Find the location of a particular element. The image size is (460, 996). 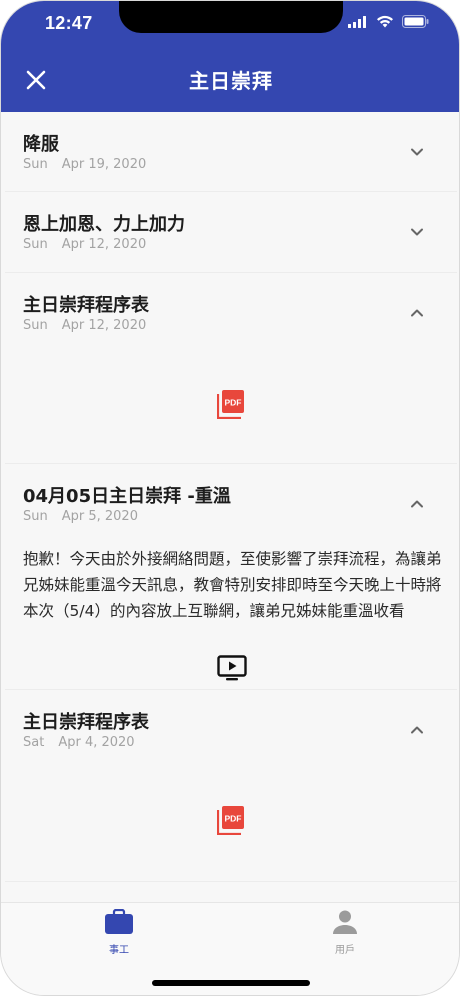

item-date: Sun Apr 19, 2020 is located at coordinates (84, 164).